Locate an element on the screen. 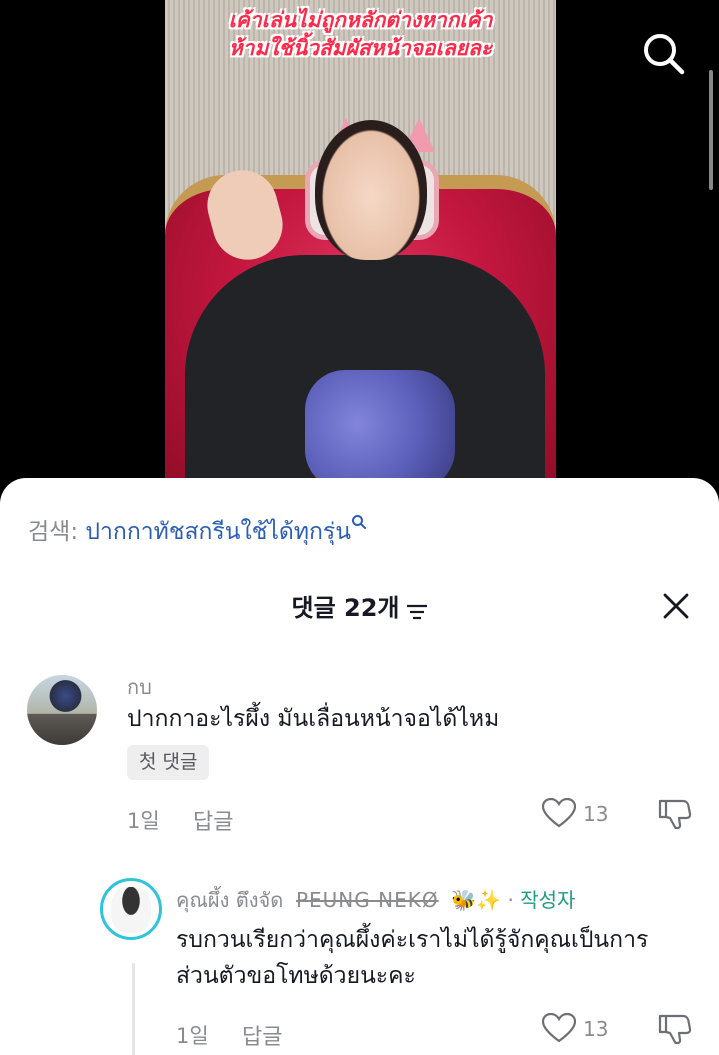  search-button is located at coordinates (664, 54).